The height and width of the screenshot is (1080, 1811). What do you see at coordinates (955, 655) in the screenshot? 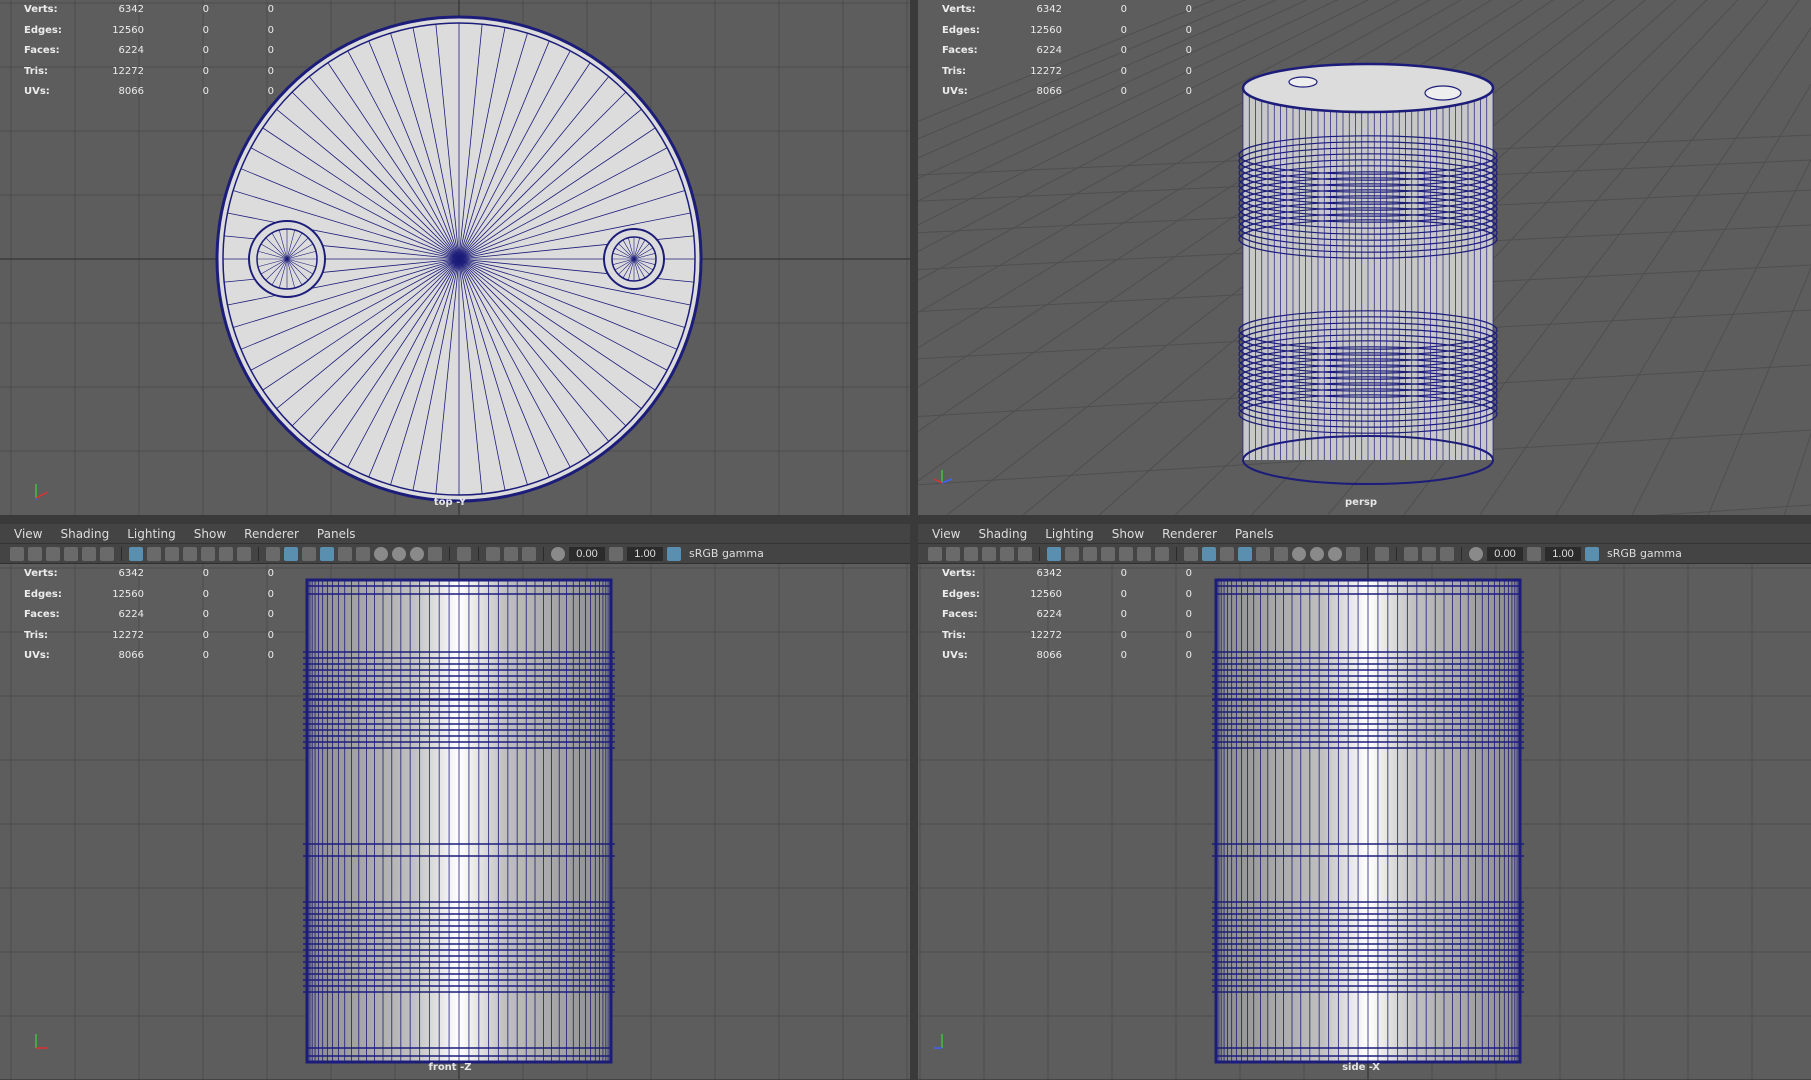
I see `hud-label: UVs:` at bounding box center [955, 655].